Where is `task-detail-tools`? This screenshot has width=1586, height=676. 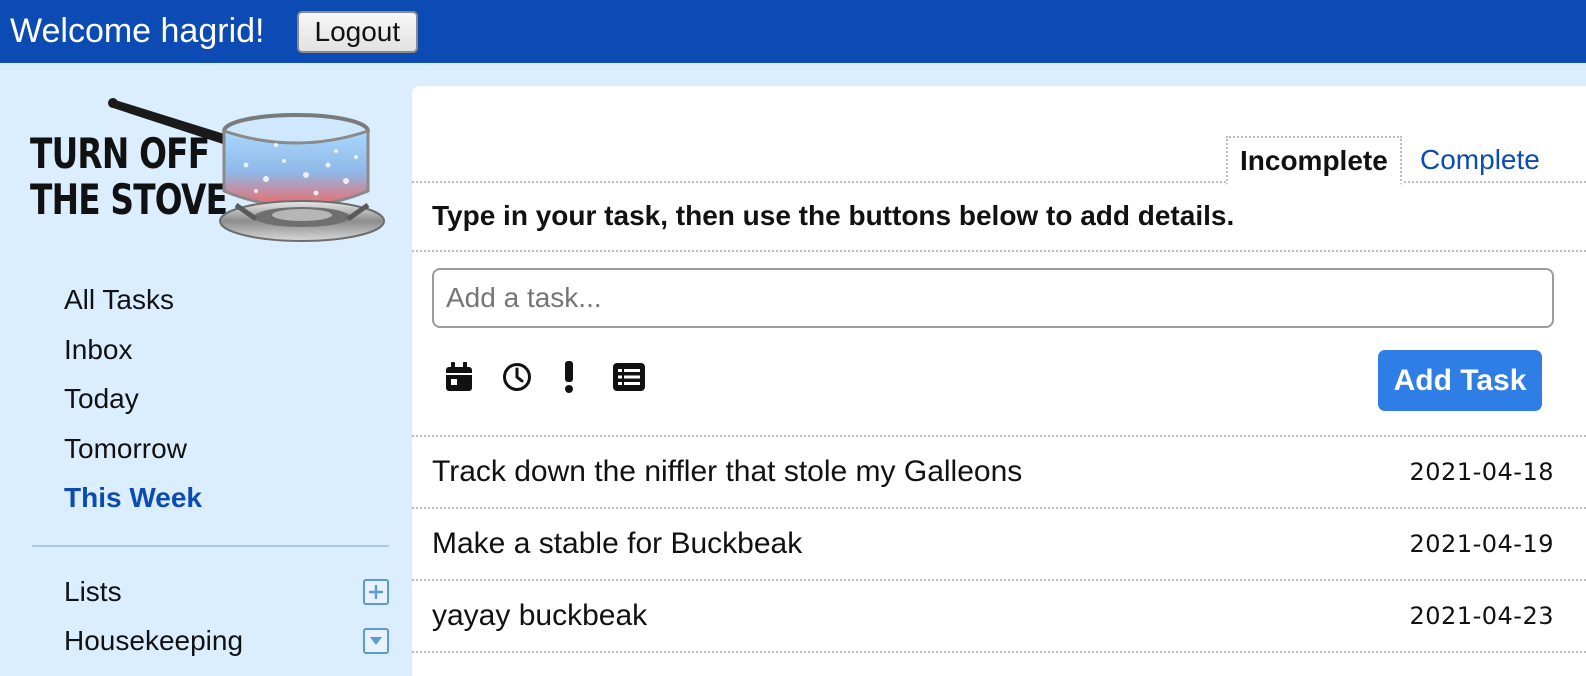
task-detail-tools is located at coordinates (544, 377).